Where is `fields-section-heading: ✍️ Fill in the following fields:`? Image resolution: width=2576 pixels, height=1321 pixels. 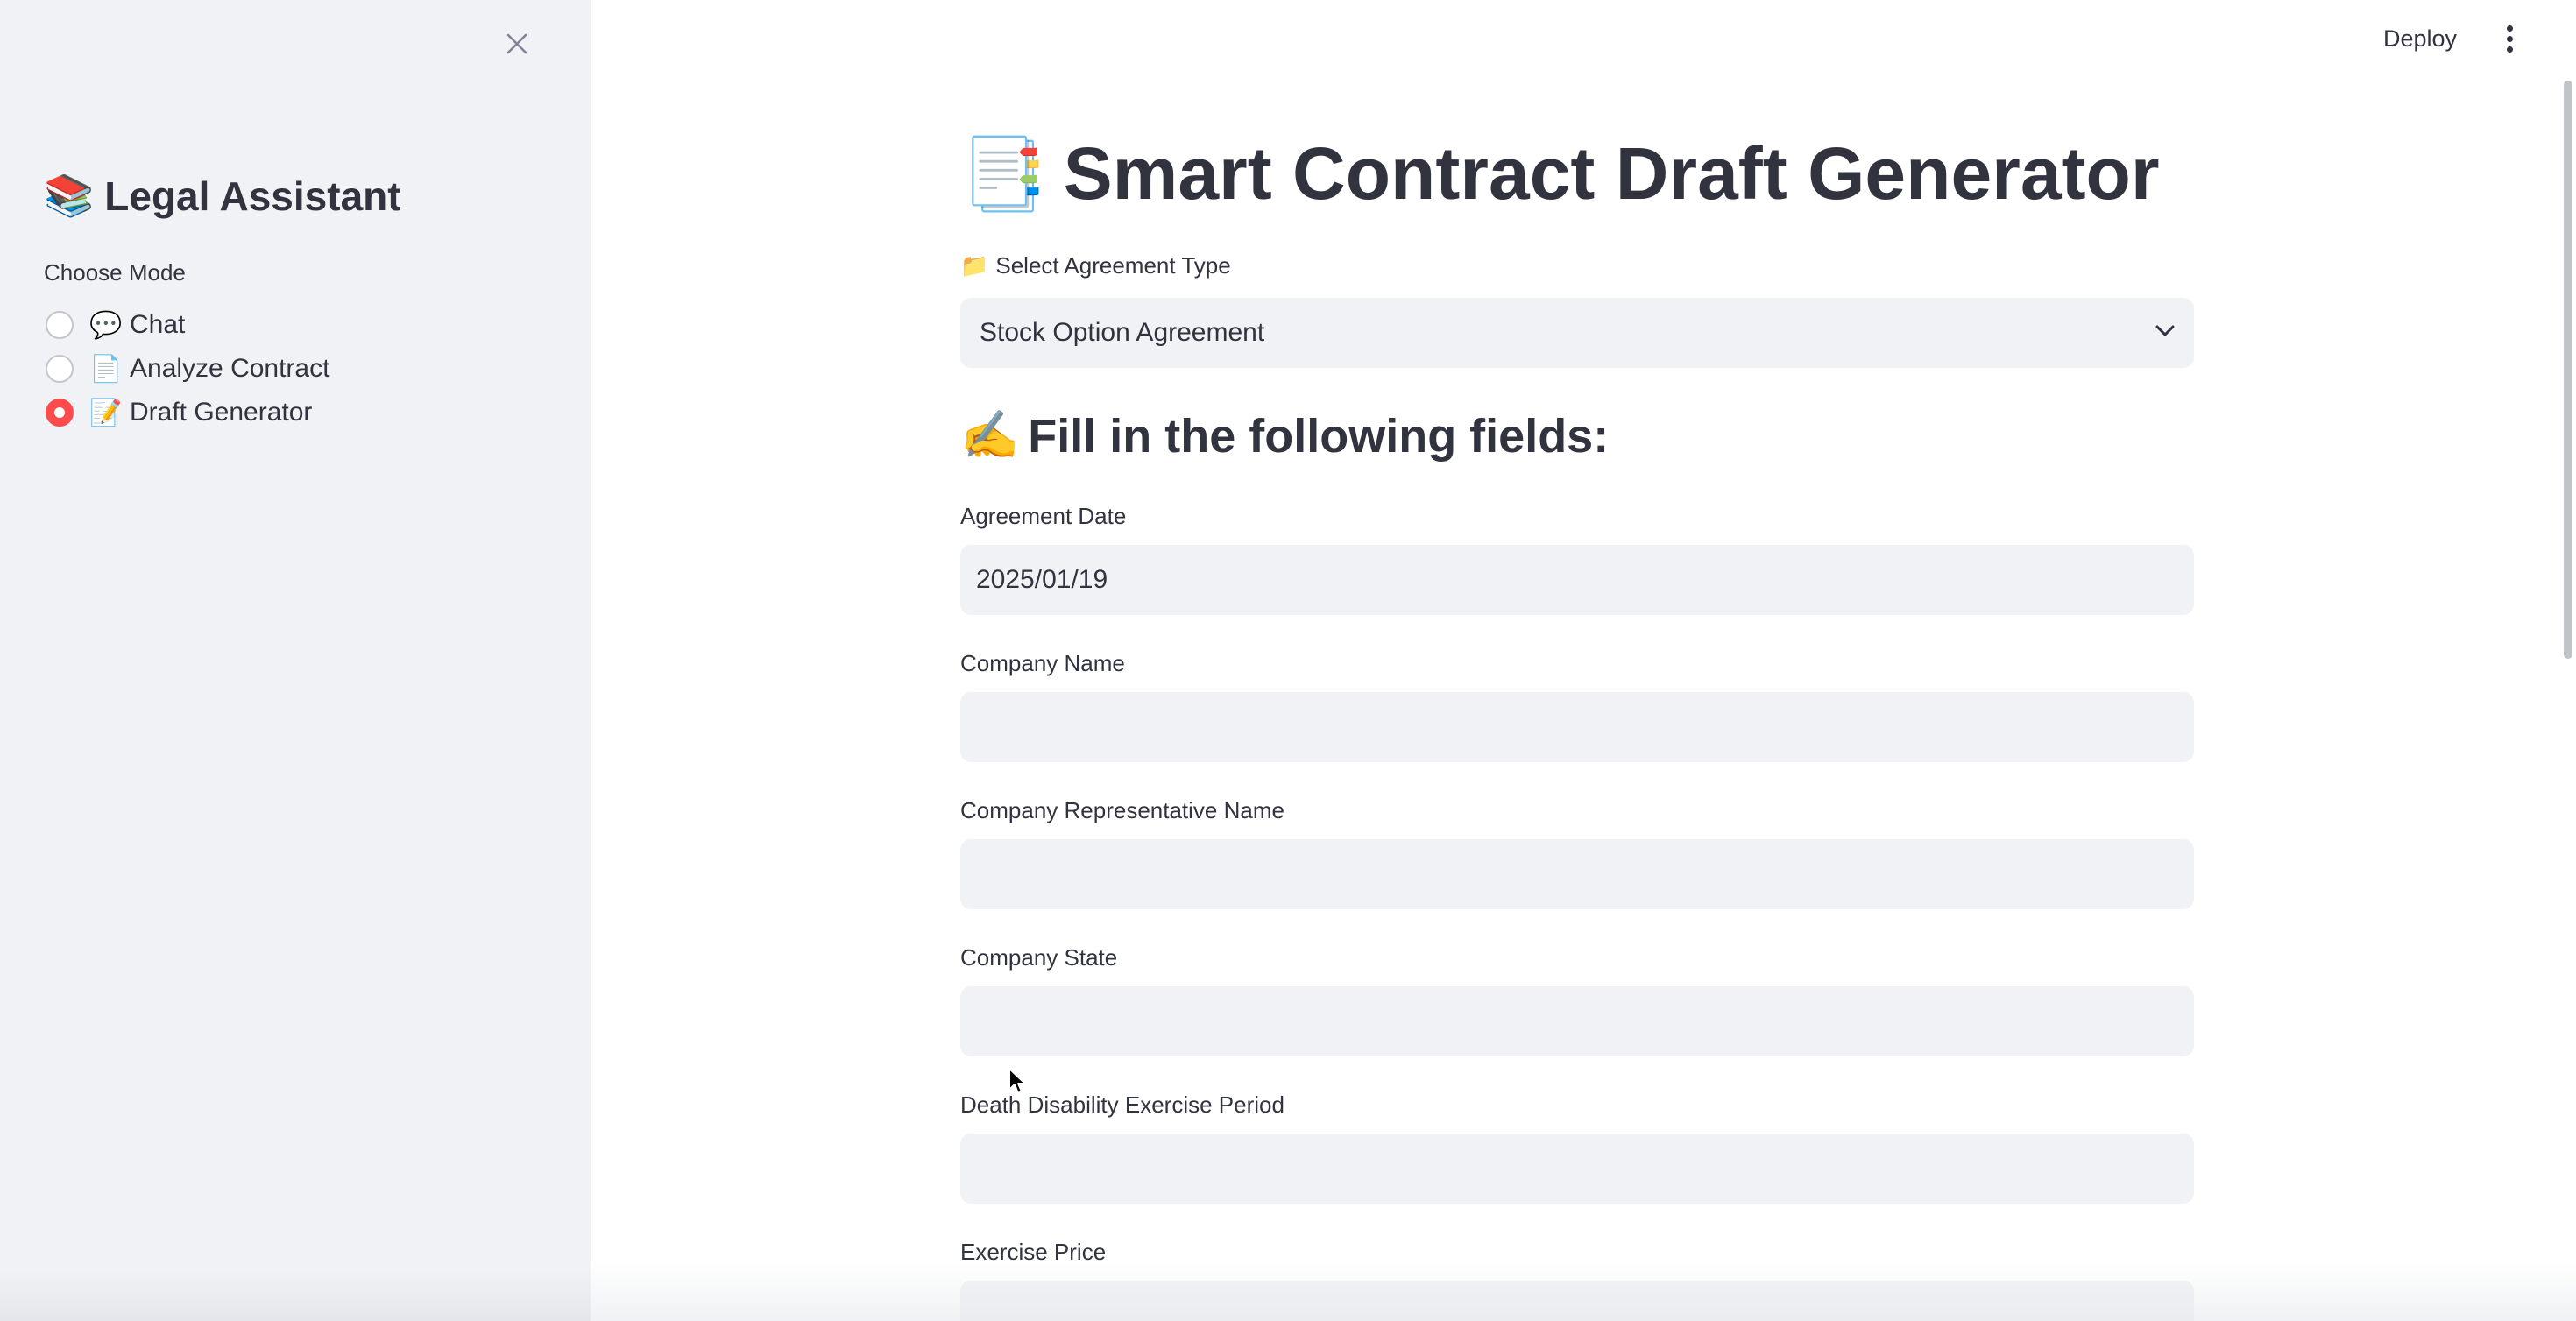 fields-section-heading: ✍️ Fill in the following fields: is located at coordinates (1284, 435).